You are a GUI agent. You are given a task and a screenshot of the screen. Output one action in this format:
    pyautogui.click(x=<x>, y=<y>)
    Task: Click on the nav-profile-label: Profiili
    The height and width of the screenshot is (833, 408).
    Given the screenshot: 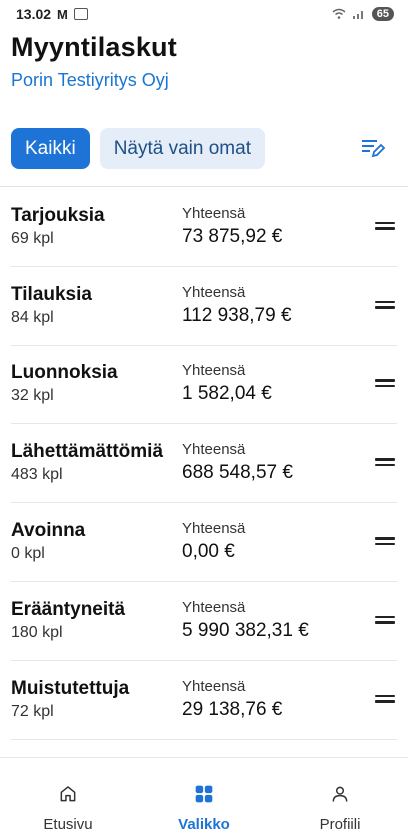 What is the action you would take?
    pyautogui.click(x=340, y=824)
    